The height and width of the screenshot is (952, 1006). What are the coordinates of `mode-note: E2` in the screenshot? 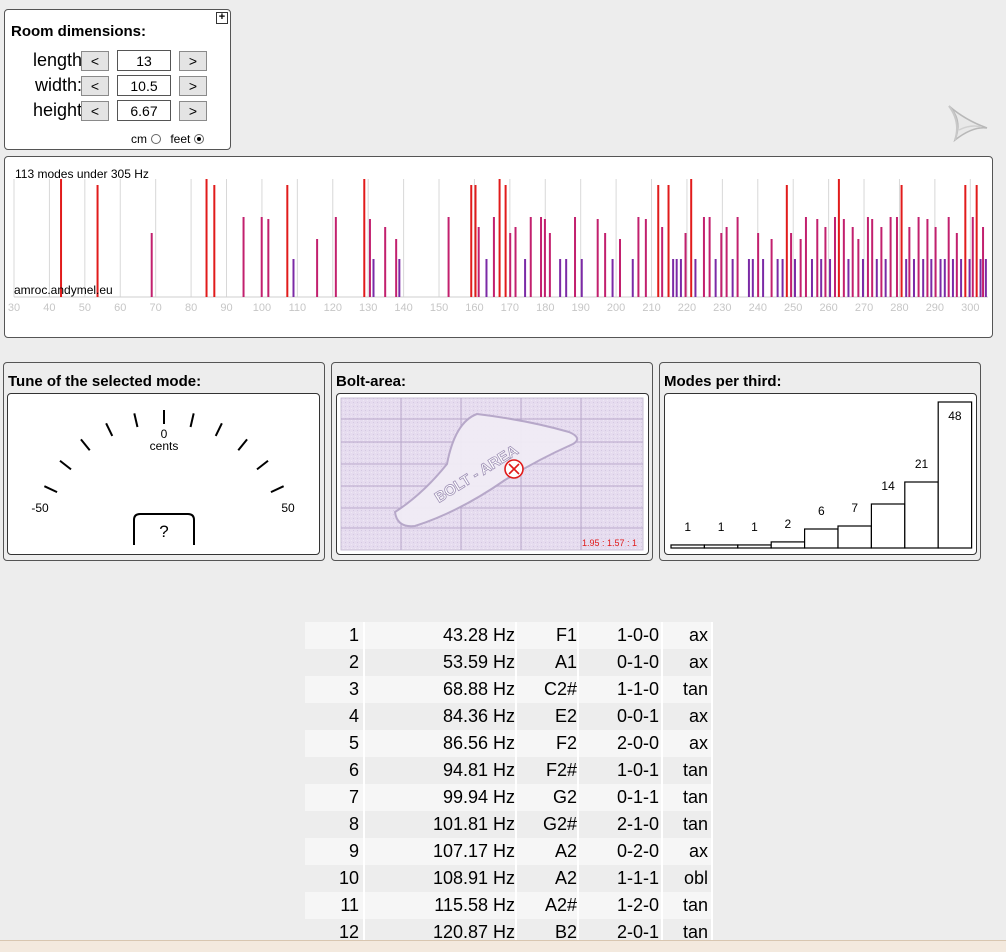 It's located at (547, 716).